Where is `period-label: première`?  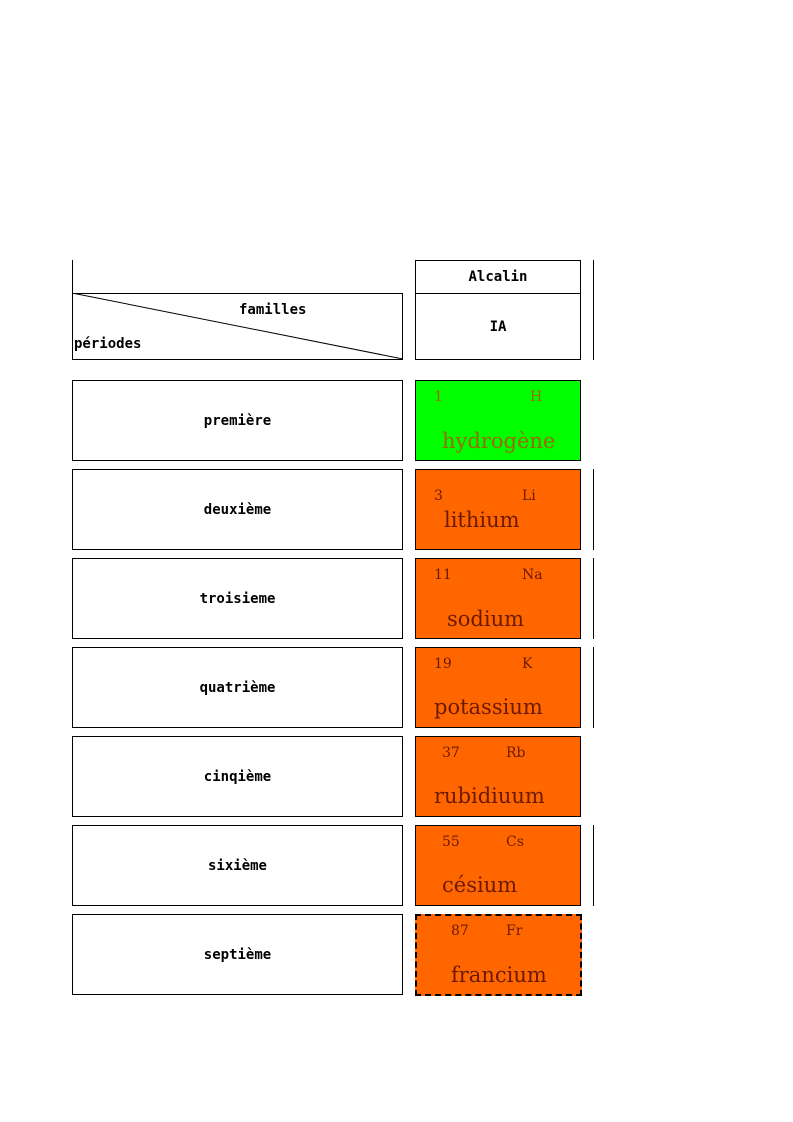
period-label: première is located at coordinates (237, 420).